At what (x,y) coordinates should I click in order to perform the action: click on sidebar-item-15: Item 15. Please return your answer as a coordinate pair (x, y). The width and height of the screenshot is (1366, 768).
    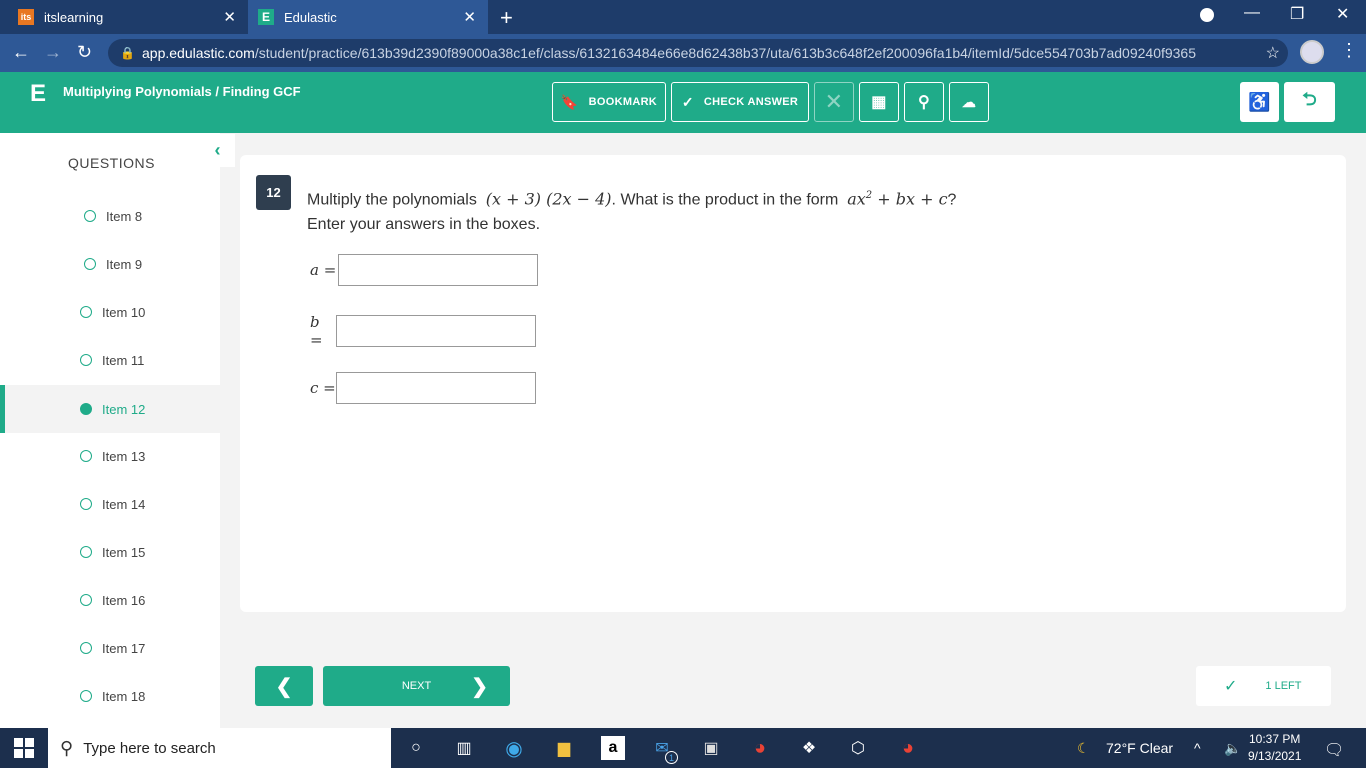
    Looking at the image, I should click on (110, 552).